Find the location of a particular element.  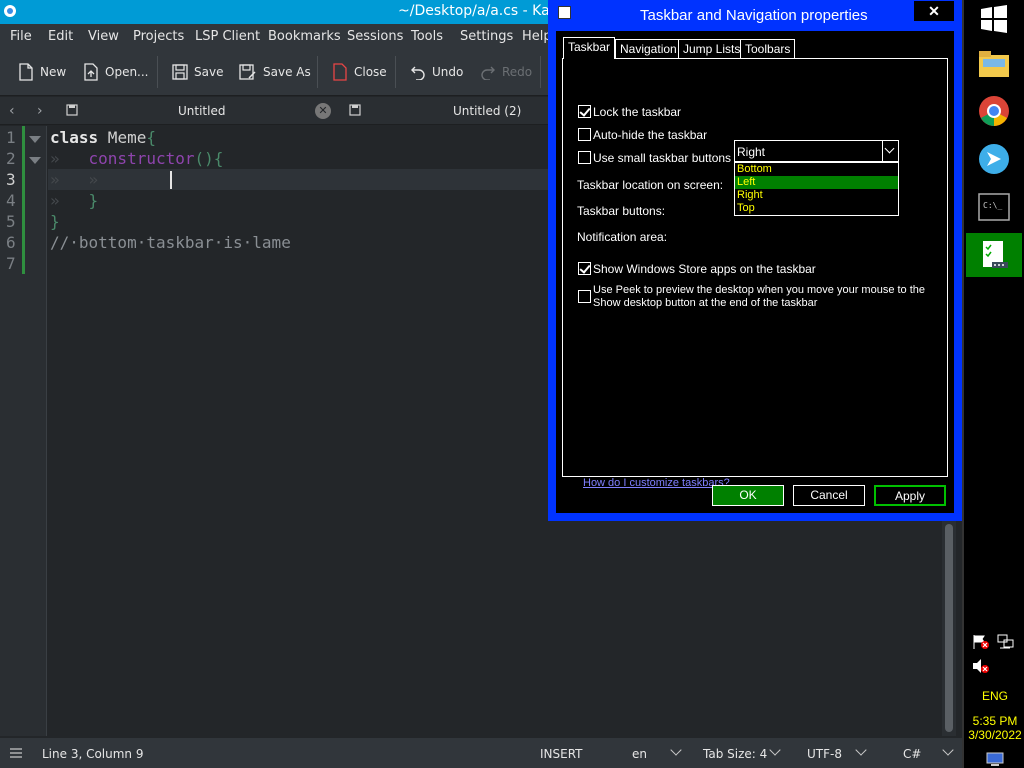

option-bottom: Bottom is located at coordinates (816, 169).